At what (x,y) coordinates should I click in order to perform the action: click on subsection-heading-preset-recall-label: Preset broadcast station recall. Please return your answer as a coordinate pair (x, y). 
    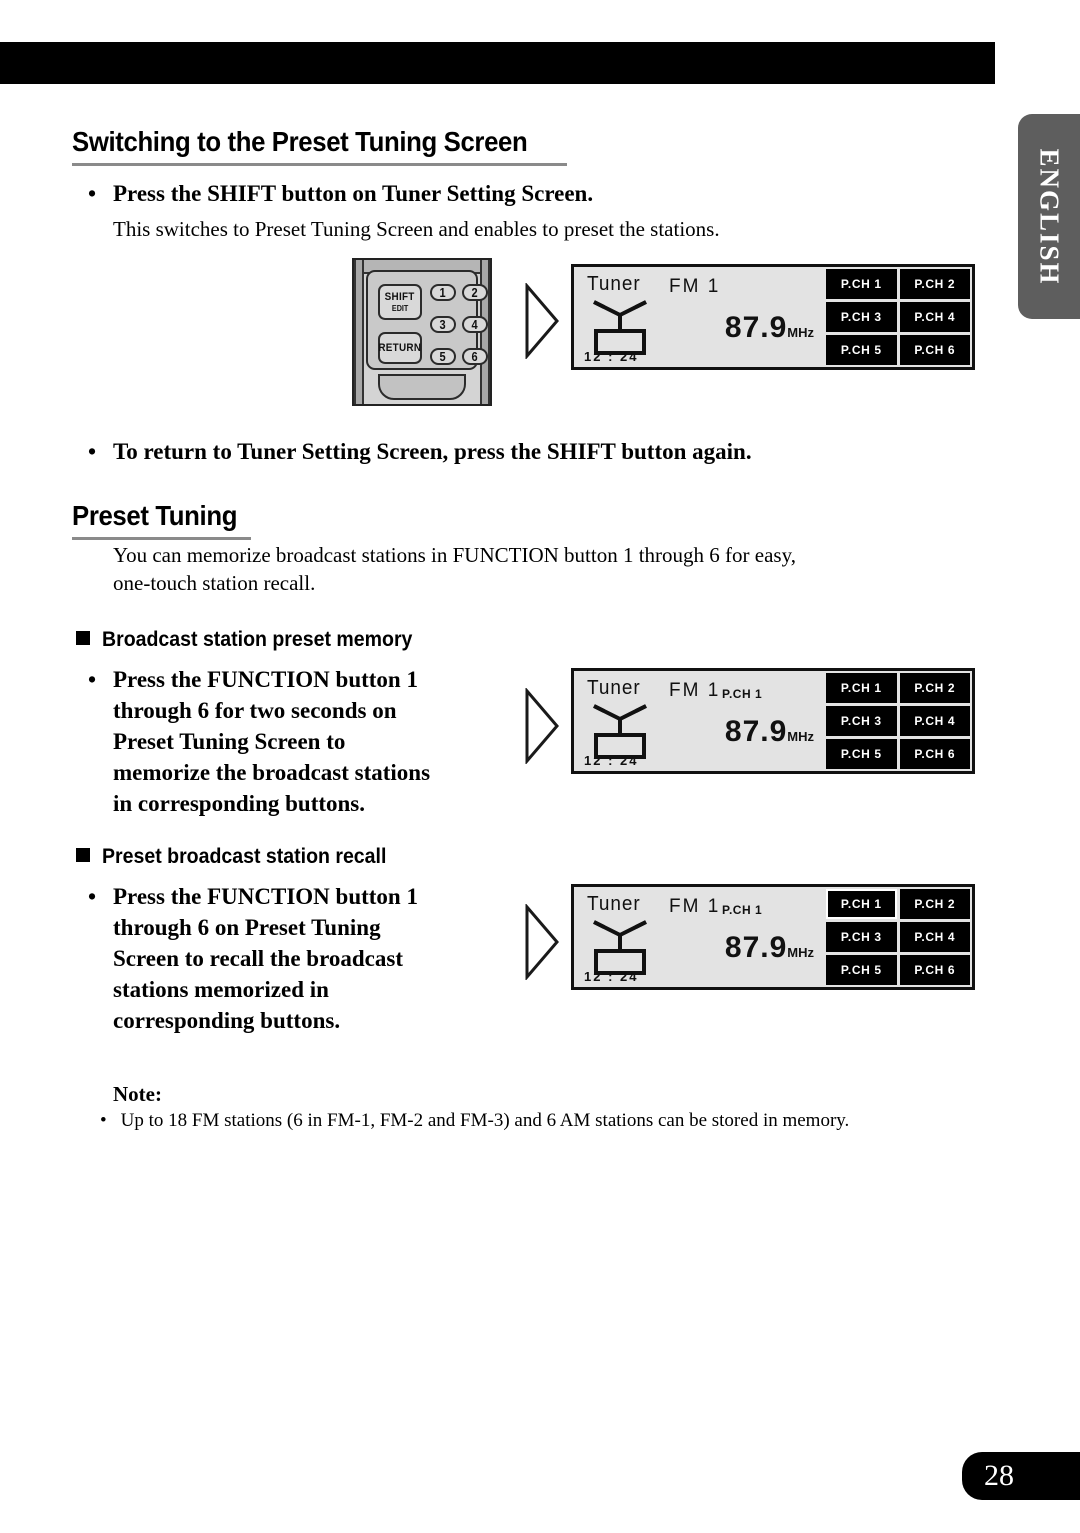
    Looking at the image, I should click on (244, 856).